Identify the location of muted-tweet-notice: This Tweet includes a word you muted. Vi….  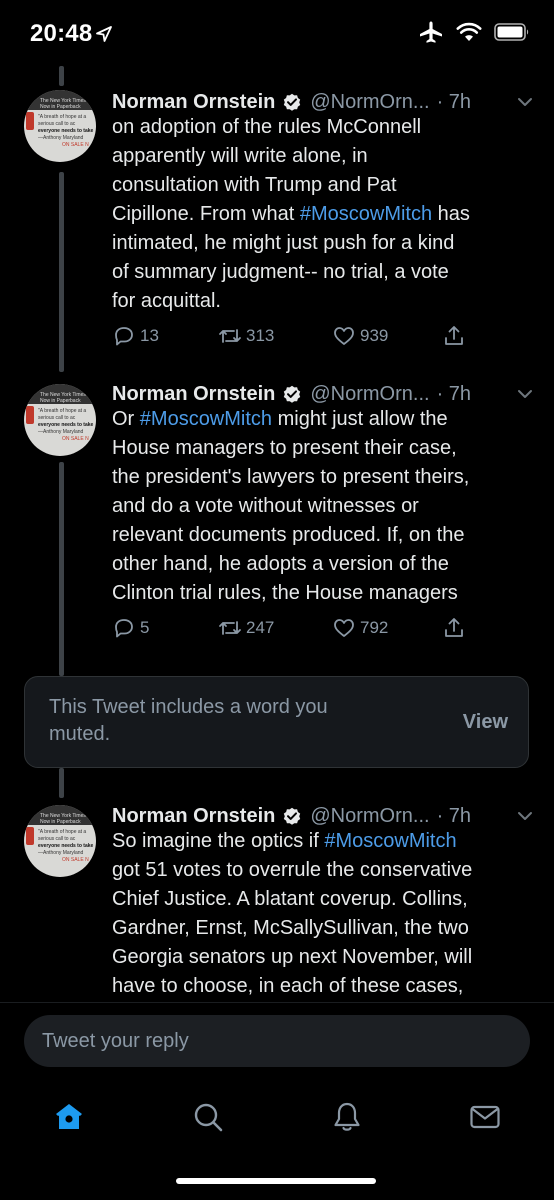
(276, 722).